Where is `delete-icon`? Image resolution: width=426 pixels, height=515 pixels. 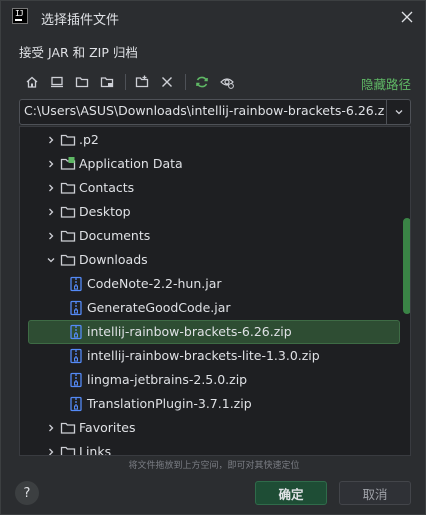 delete-icon is located at coordinates (167, 82).